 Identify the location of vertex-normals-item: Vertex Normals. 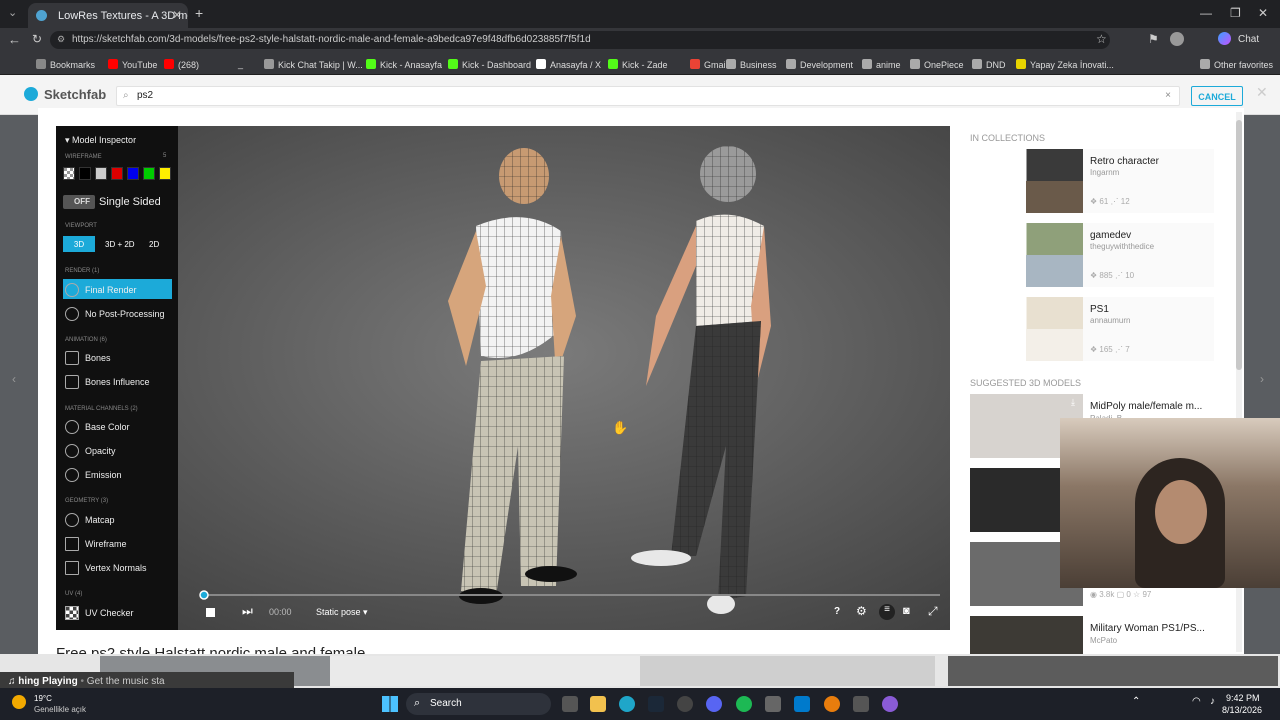
(106, 568).